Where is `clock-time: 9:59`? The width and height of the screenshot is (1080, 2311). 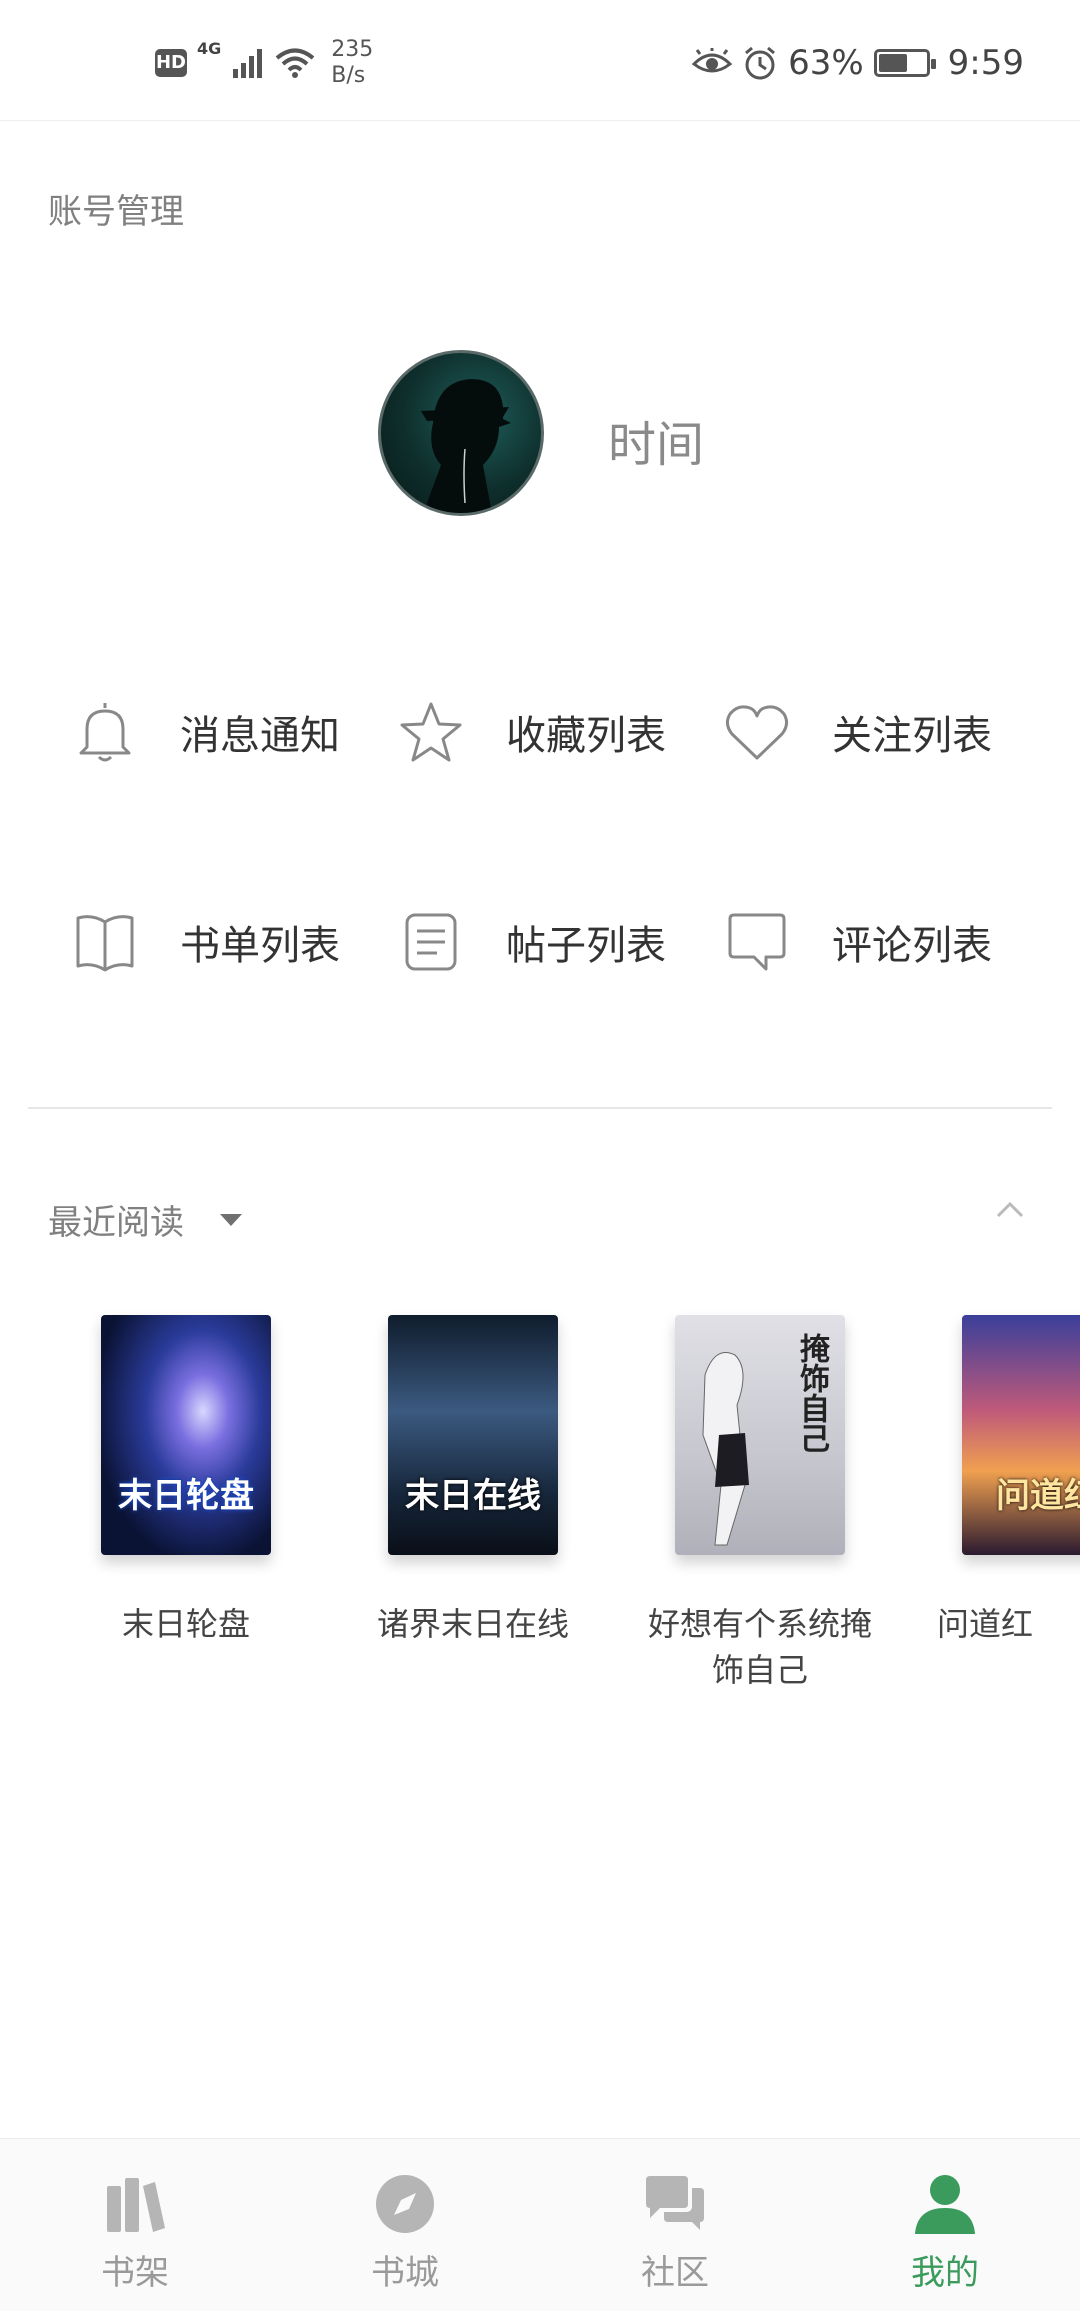 clock-time: 9:59 is located at coordinates (985, 63).